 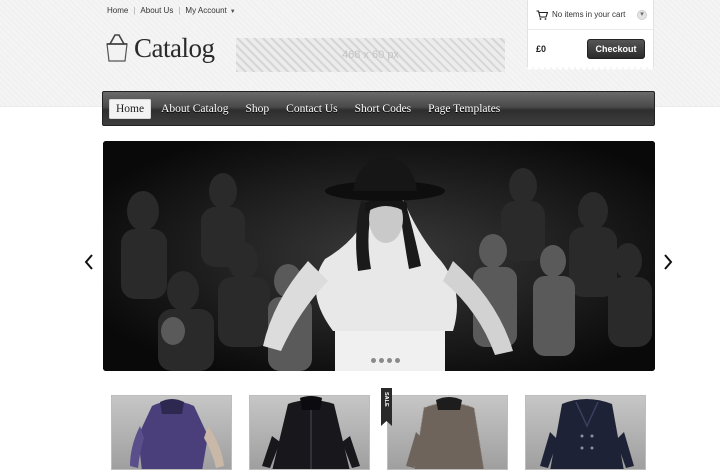 I want to click on cart-total-row: £0 Checkout, so click(x=590, y=48).